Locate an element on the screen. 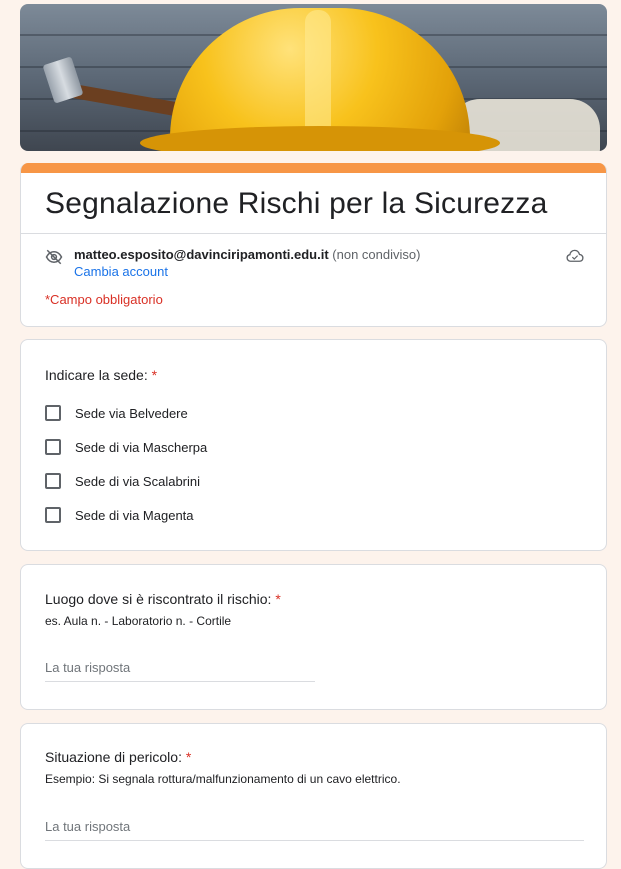 The height and width of the screenshot is (869, 621). question-title: Indicare la sede: * is located at coordinates (101, 375).